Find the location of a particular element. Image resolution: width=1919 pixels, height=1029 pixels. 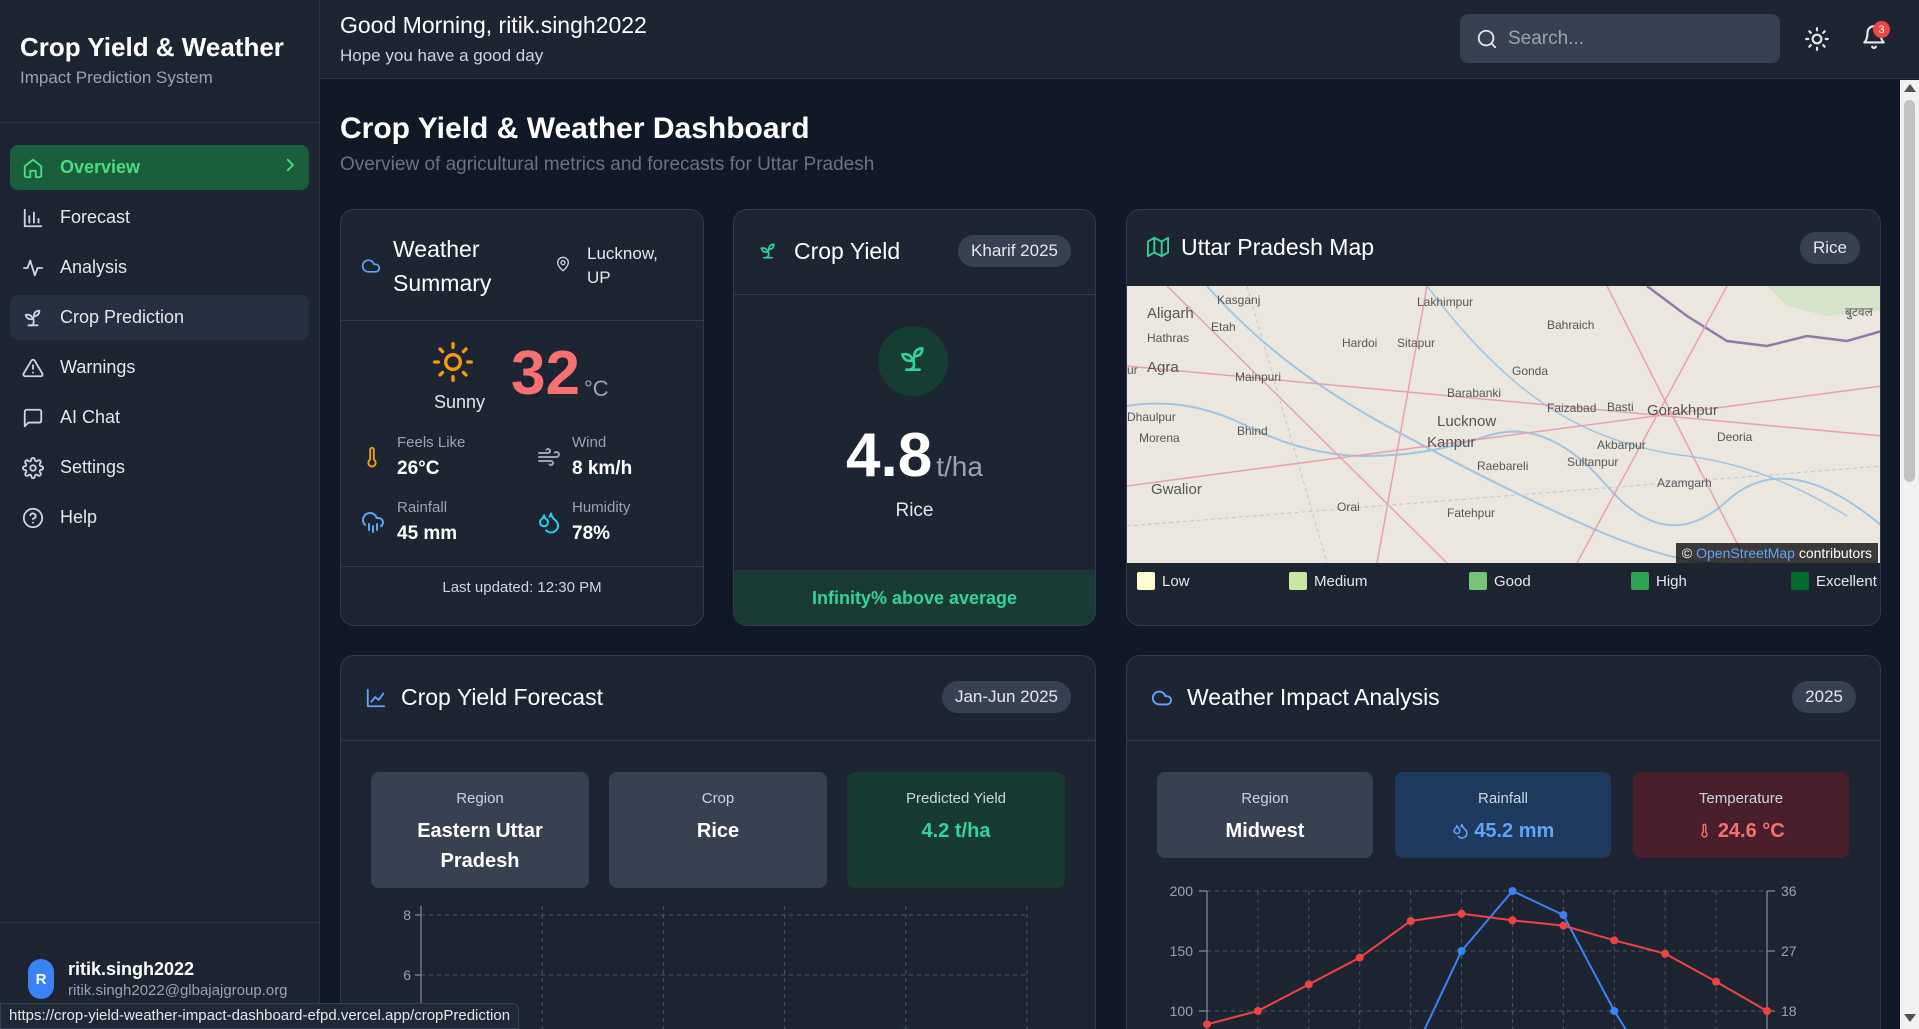

legend-item-good: Good is located at coordinates (1500, 581).